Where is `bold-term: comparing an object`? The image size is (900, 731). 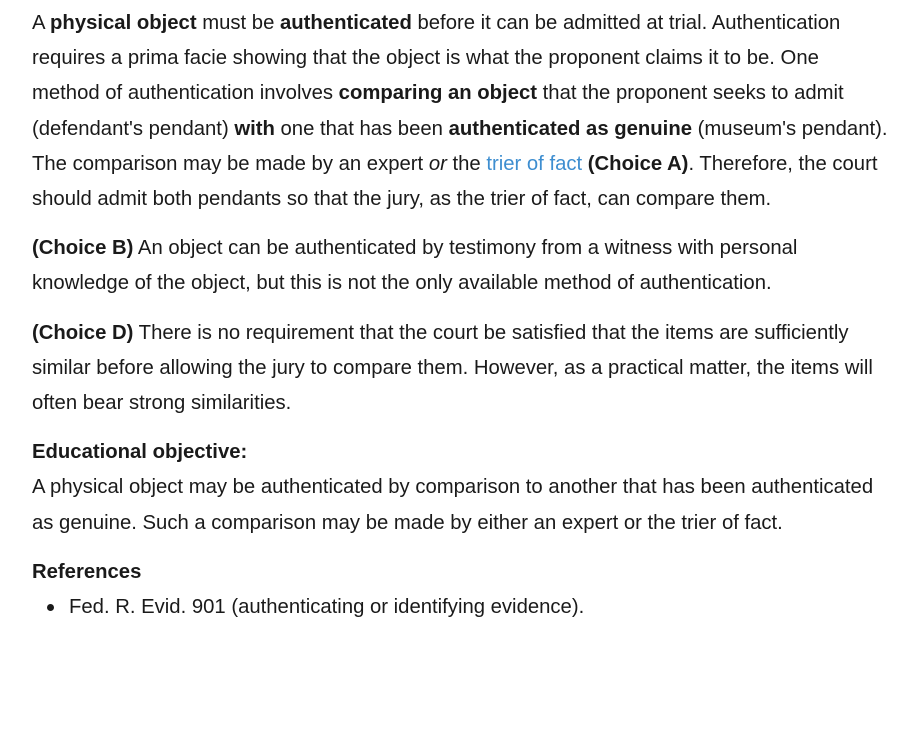 bold-term: comparing an object is located at coordinates (438, 93).